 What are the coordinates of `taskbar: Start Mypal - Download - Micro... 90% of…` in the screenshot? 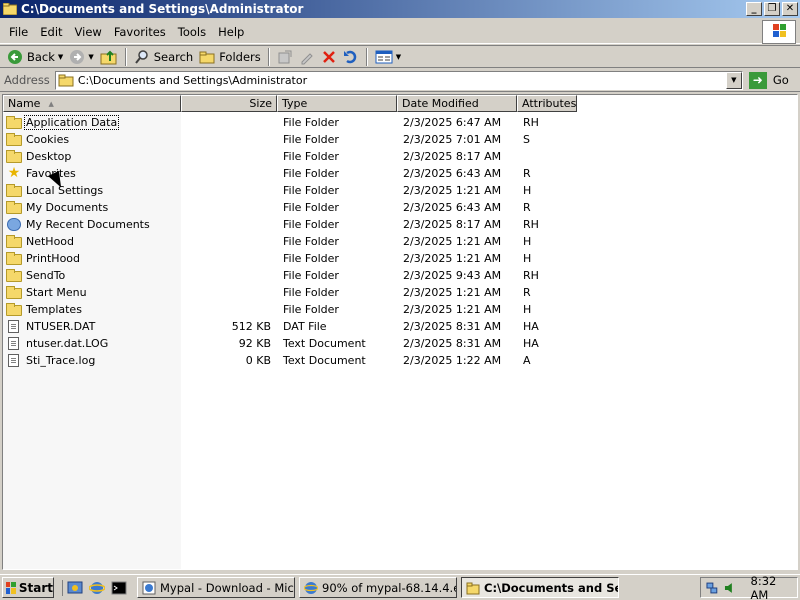 It's located at (400, 587).